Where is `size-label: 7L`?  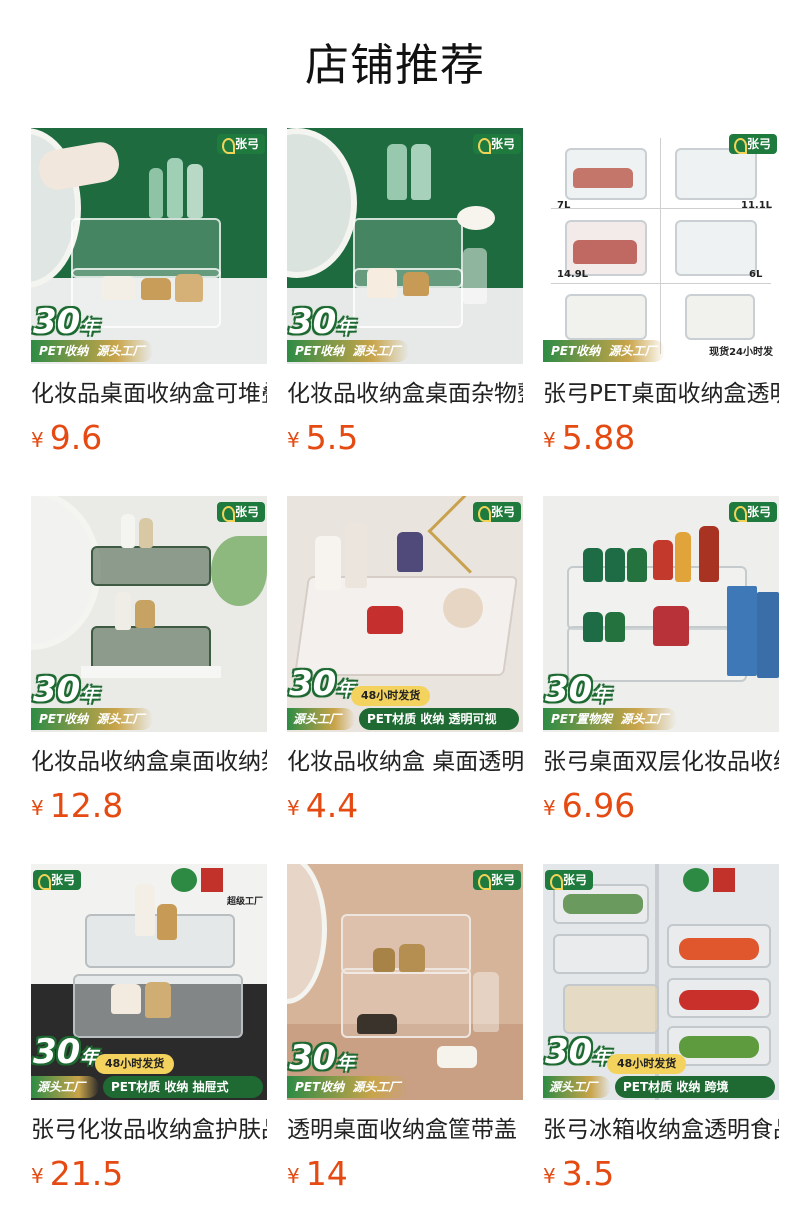 size-label: 7L is located at coordinates (564, 205).